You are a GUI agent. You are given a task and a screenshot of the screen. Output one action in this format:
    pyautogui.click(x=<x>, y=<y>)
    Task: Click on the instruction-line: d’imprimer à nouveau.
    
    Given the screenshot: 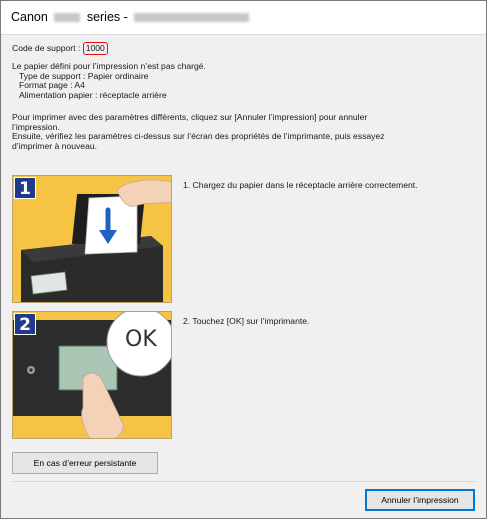 What is the action you would take?
    pyautogui.click(x=55, y=145)
    